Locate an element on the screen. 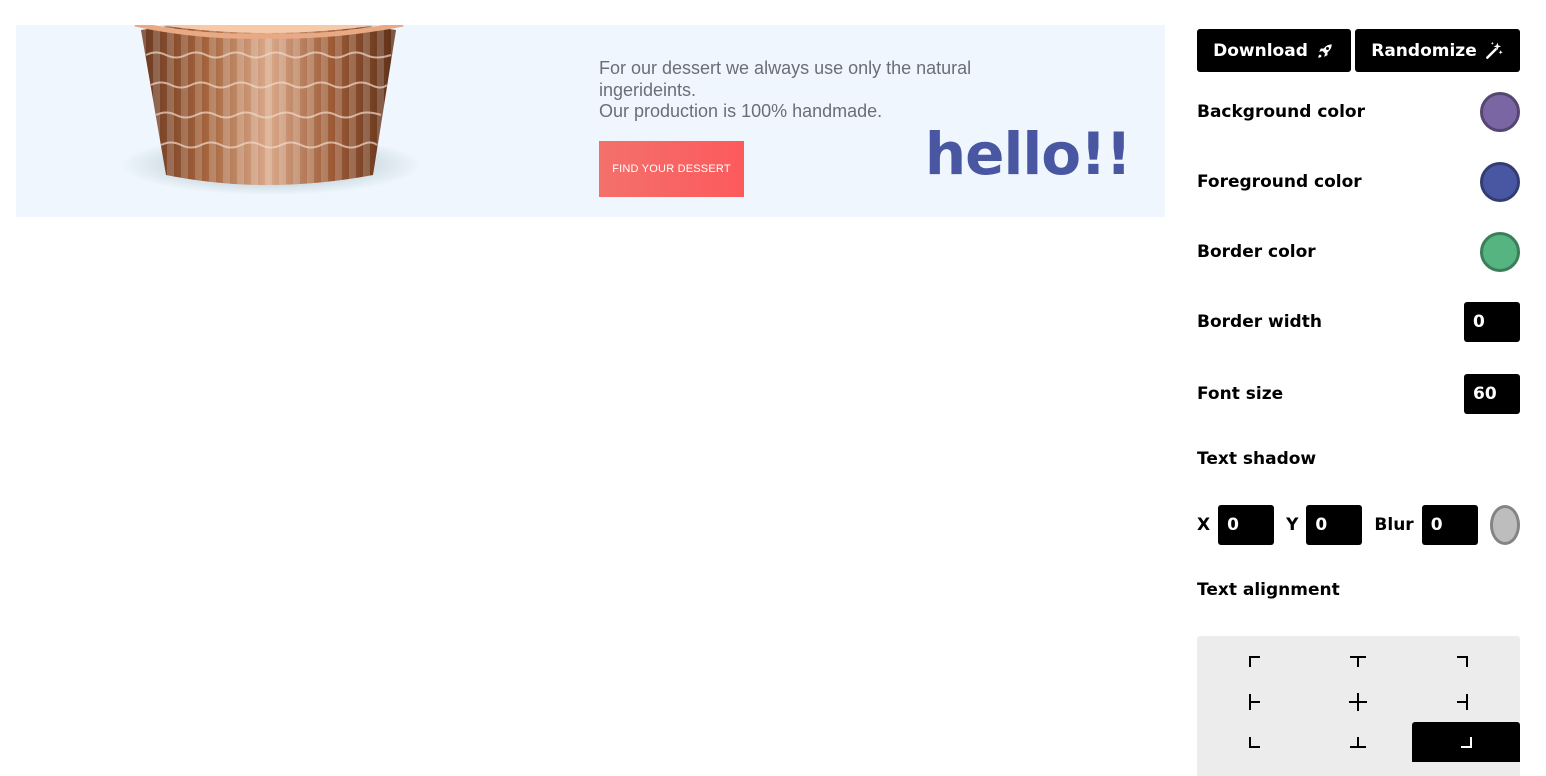 Image resolution: width=1546 pixels, height=776 pixels. align-middle-left-button is located at coordinates (1255, 702).